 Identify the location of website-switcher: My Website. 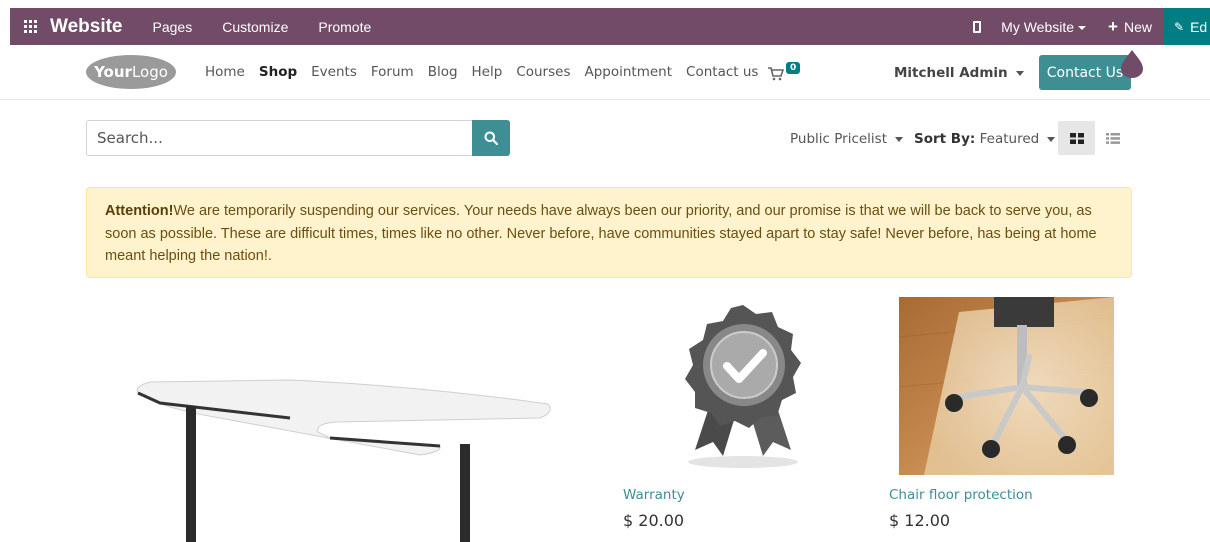
(1044, 26).